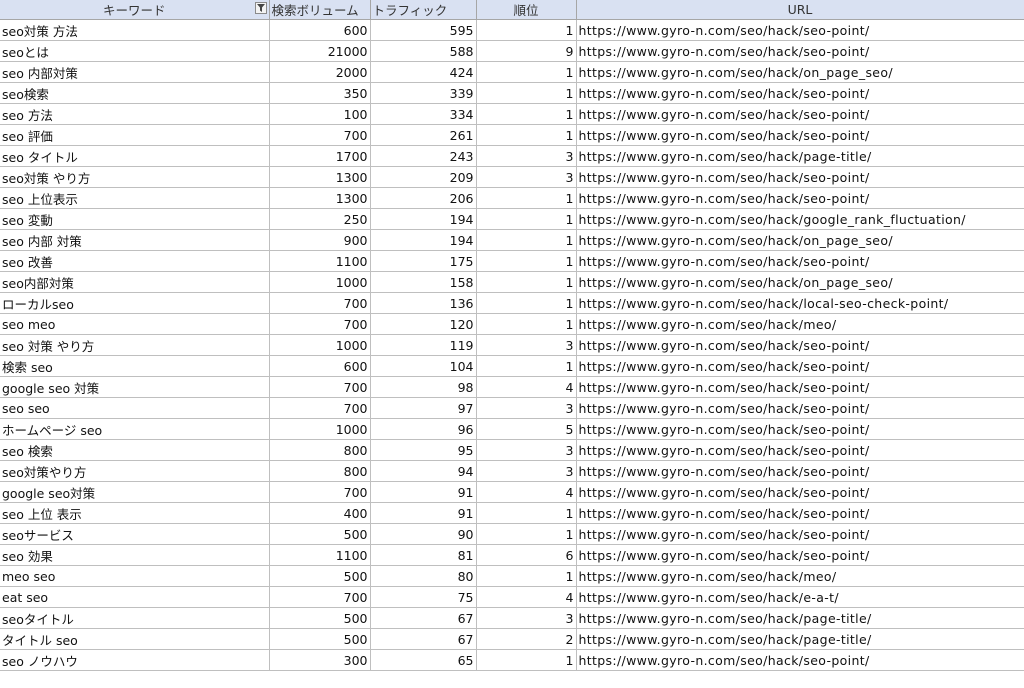 This screenshot has height=688, width=1024. What do you see at coordinates (320, 345) in the screenshot?
I see `cell-volume: 1000` at bounding box center [320, 345].